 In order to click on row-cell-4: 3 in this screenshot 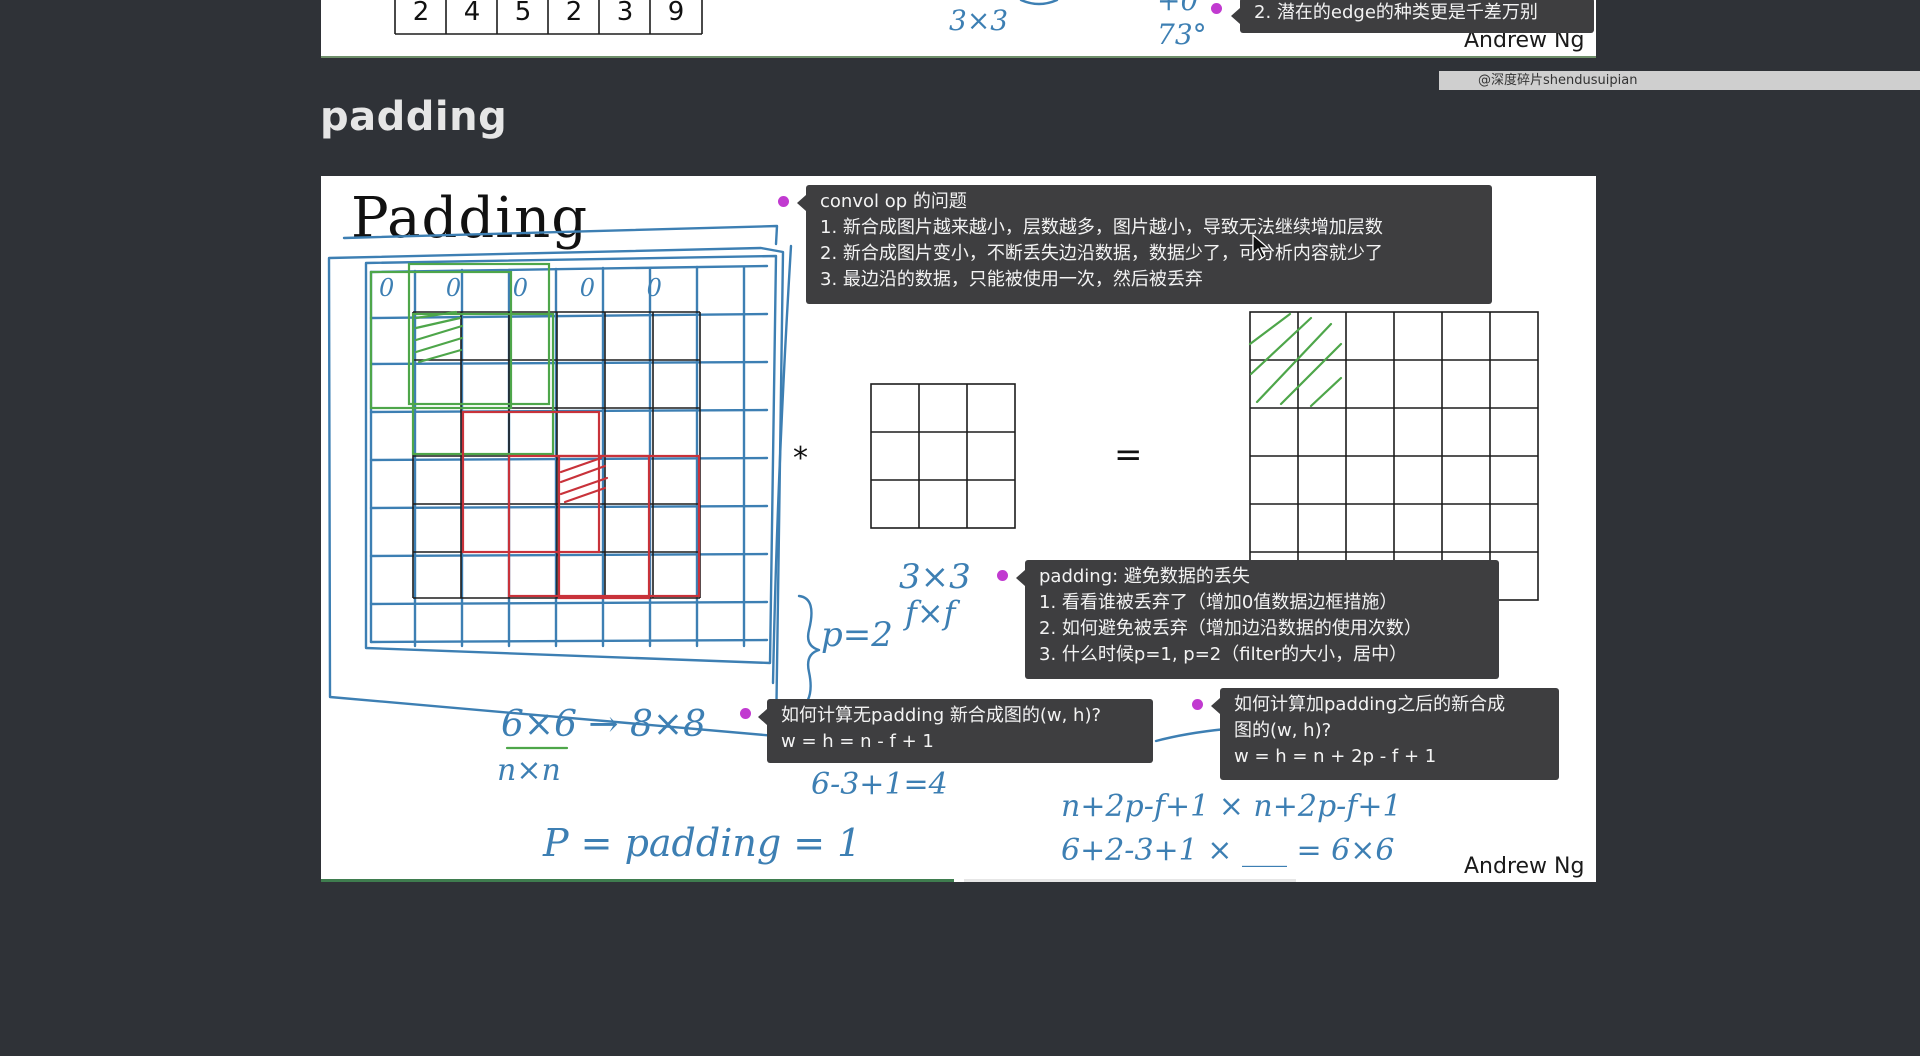, I will do `click(625, 13)`.